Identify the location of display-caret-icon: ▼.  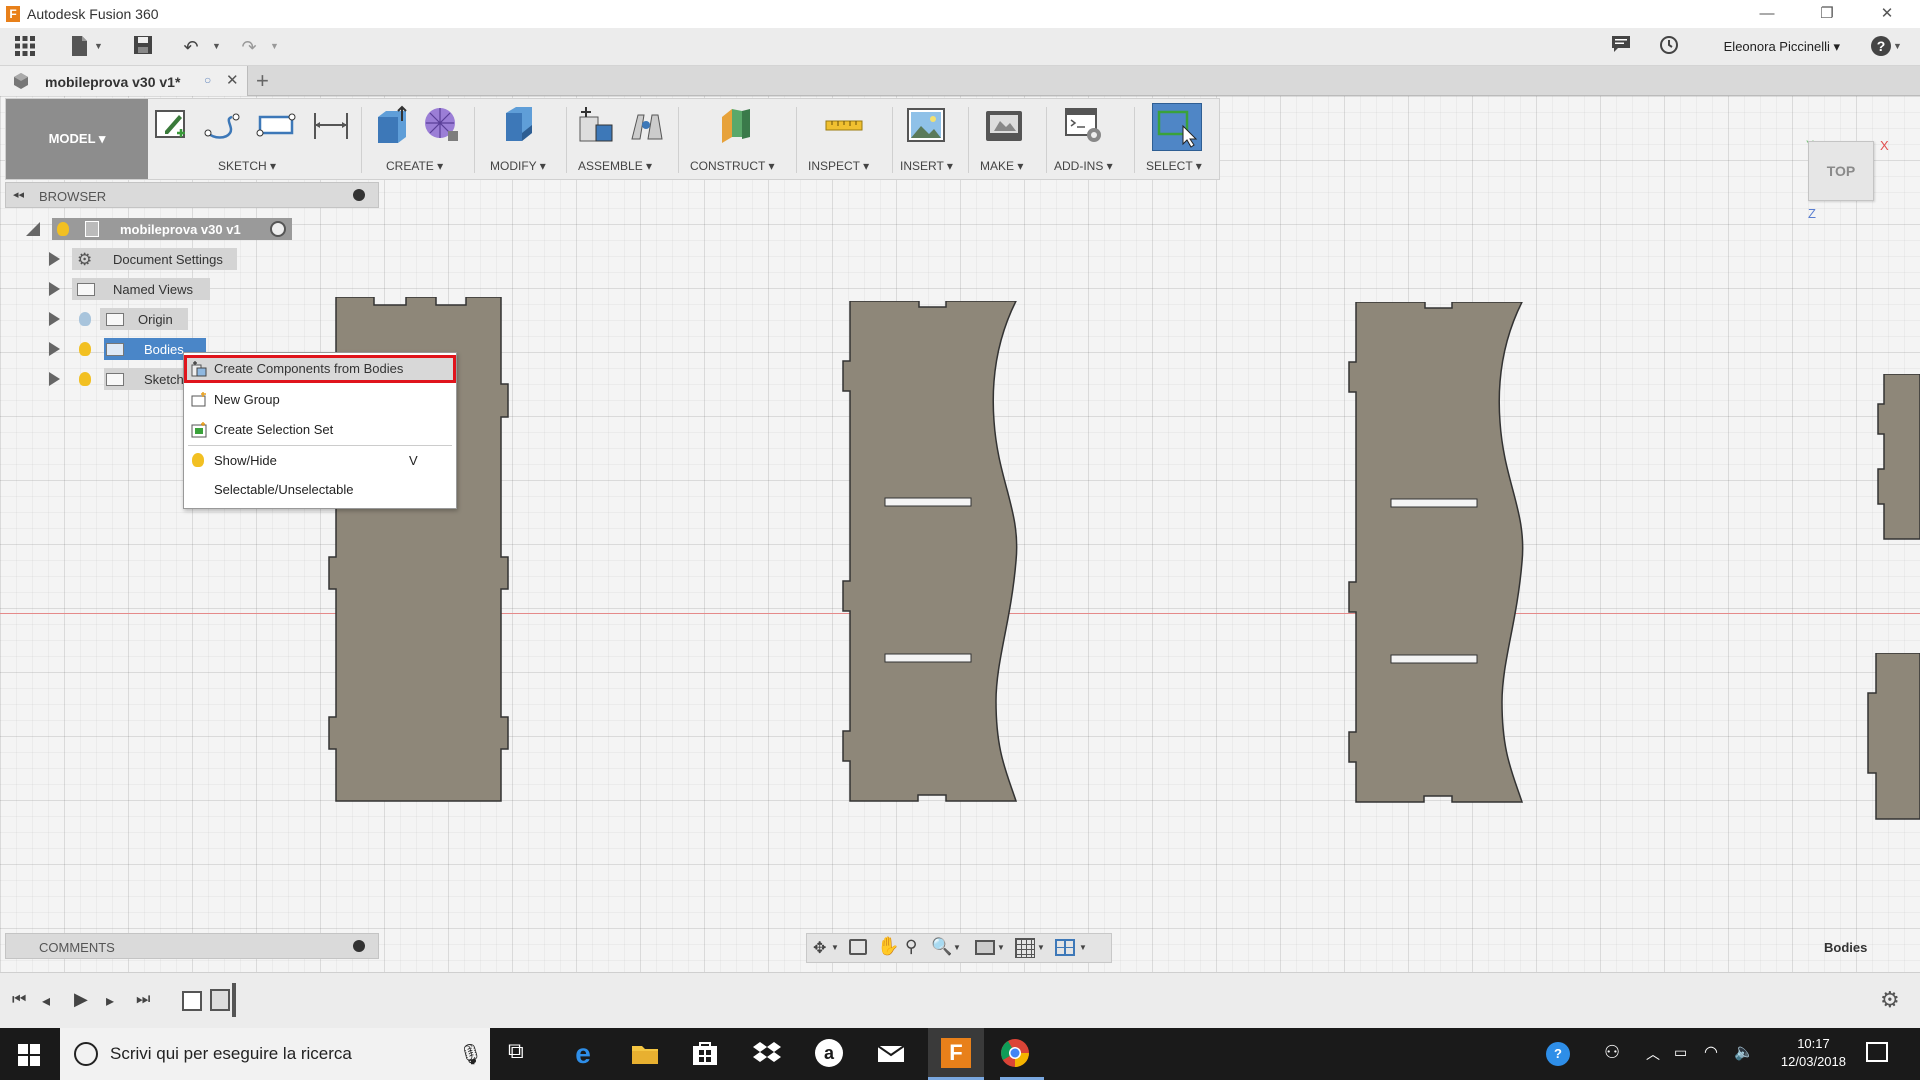
(1001, 947).